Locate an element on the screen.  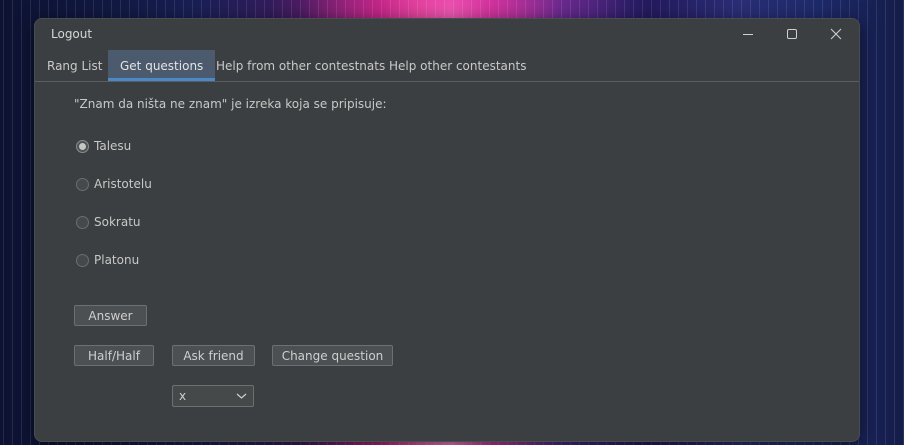
close-button is located at coordinates (836, 34).